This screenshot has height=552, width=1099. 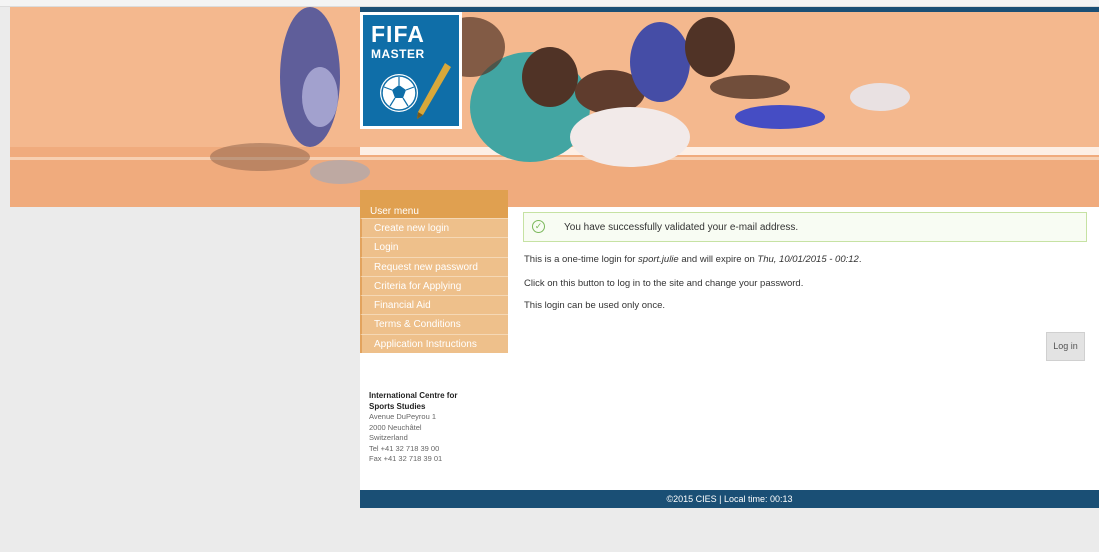 What do you see at coordinates (388, 437) in the screenshot?
I see `address-country: Switzerland` at bounding box center [388, 437].